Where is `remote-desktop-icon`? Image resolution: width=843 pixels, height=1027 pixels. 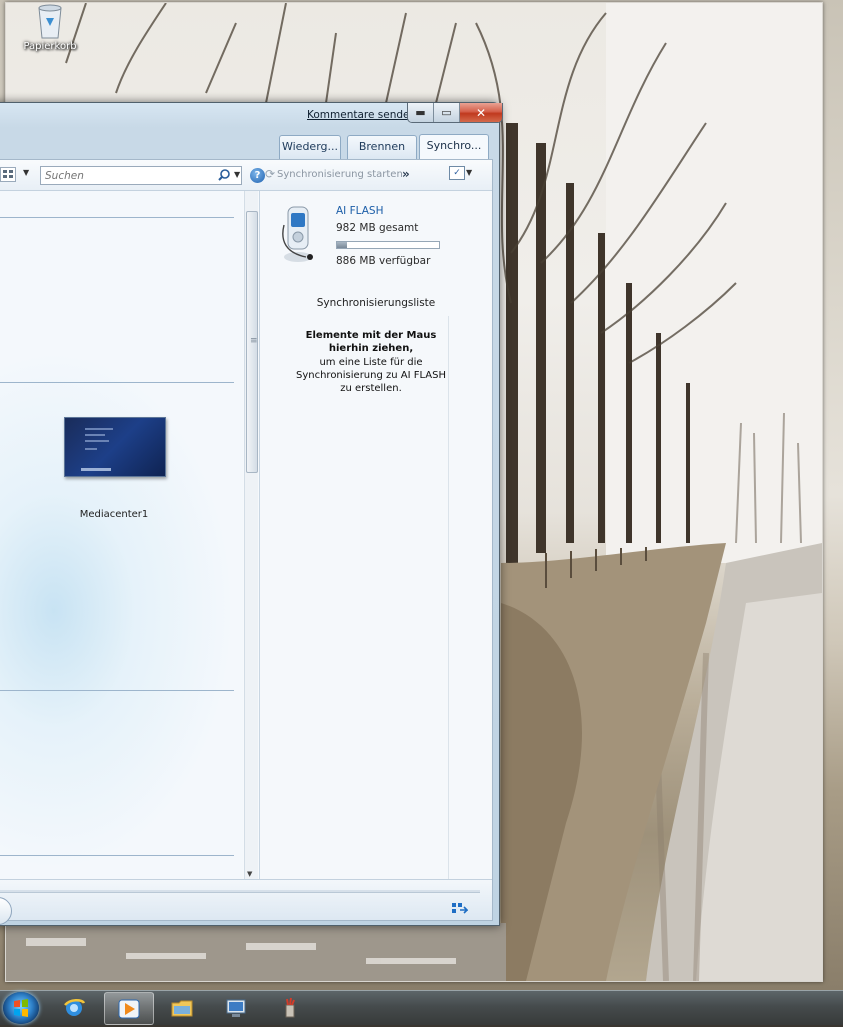 remote-desktop-icon is located at coordinates (236, 1008).